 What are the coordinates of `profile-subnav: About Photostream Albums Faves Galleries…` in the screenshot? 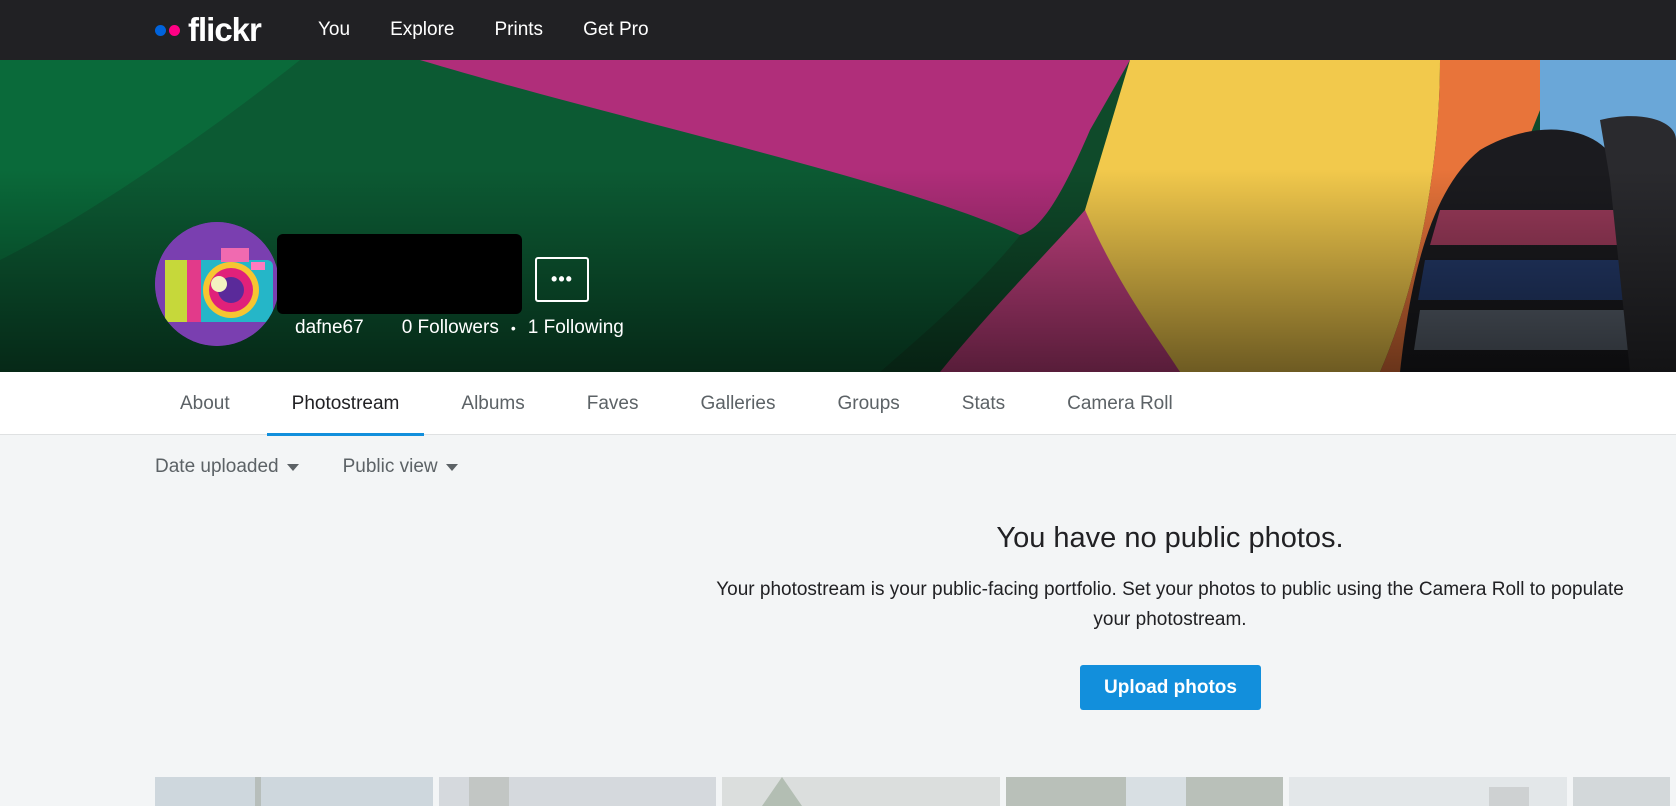 It's located at (838, 404).